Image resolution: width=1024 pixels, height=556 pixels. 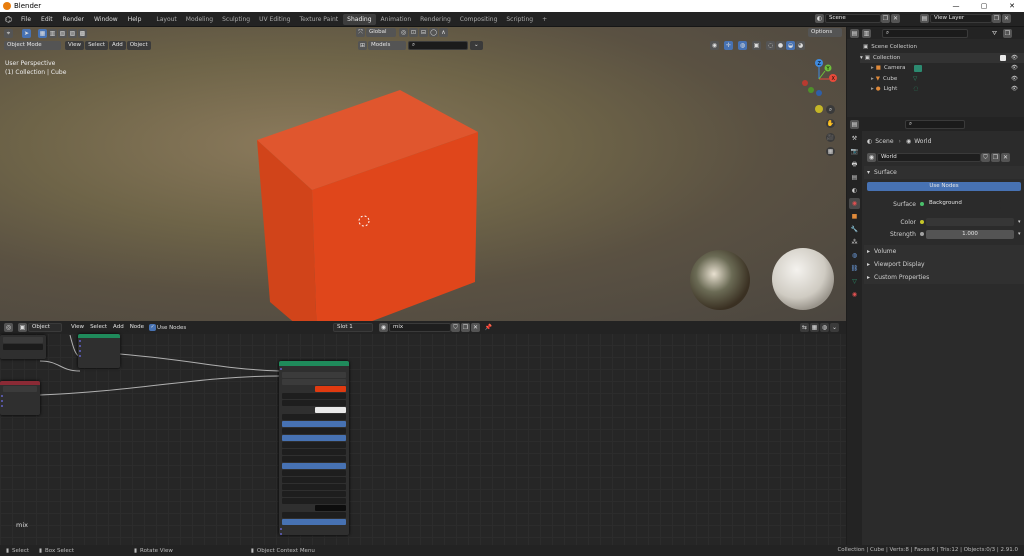 I want to click on falloff-icon: ∧, so click(x=443, y=32).